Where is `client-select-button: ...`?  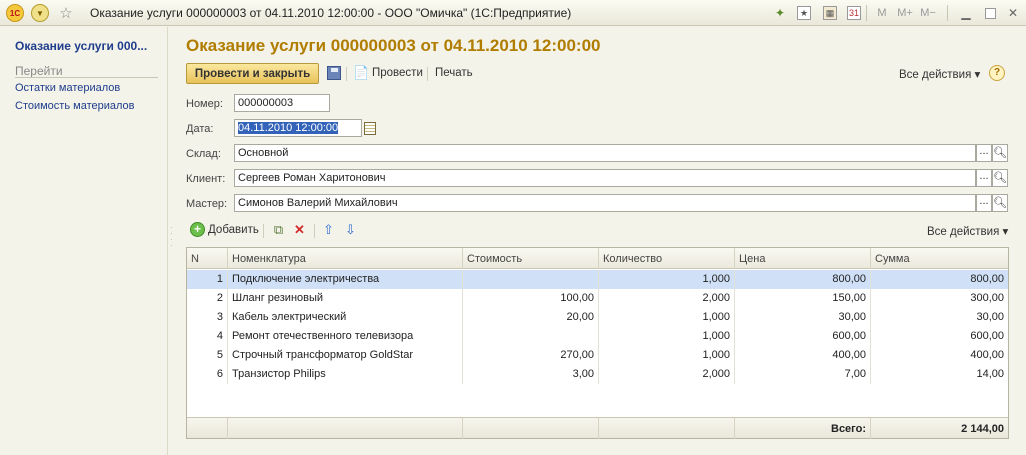
client-select-button: ... is located at coordinates (984, 178).